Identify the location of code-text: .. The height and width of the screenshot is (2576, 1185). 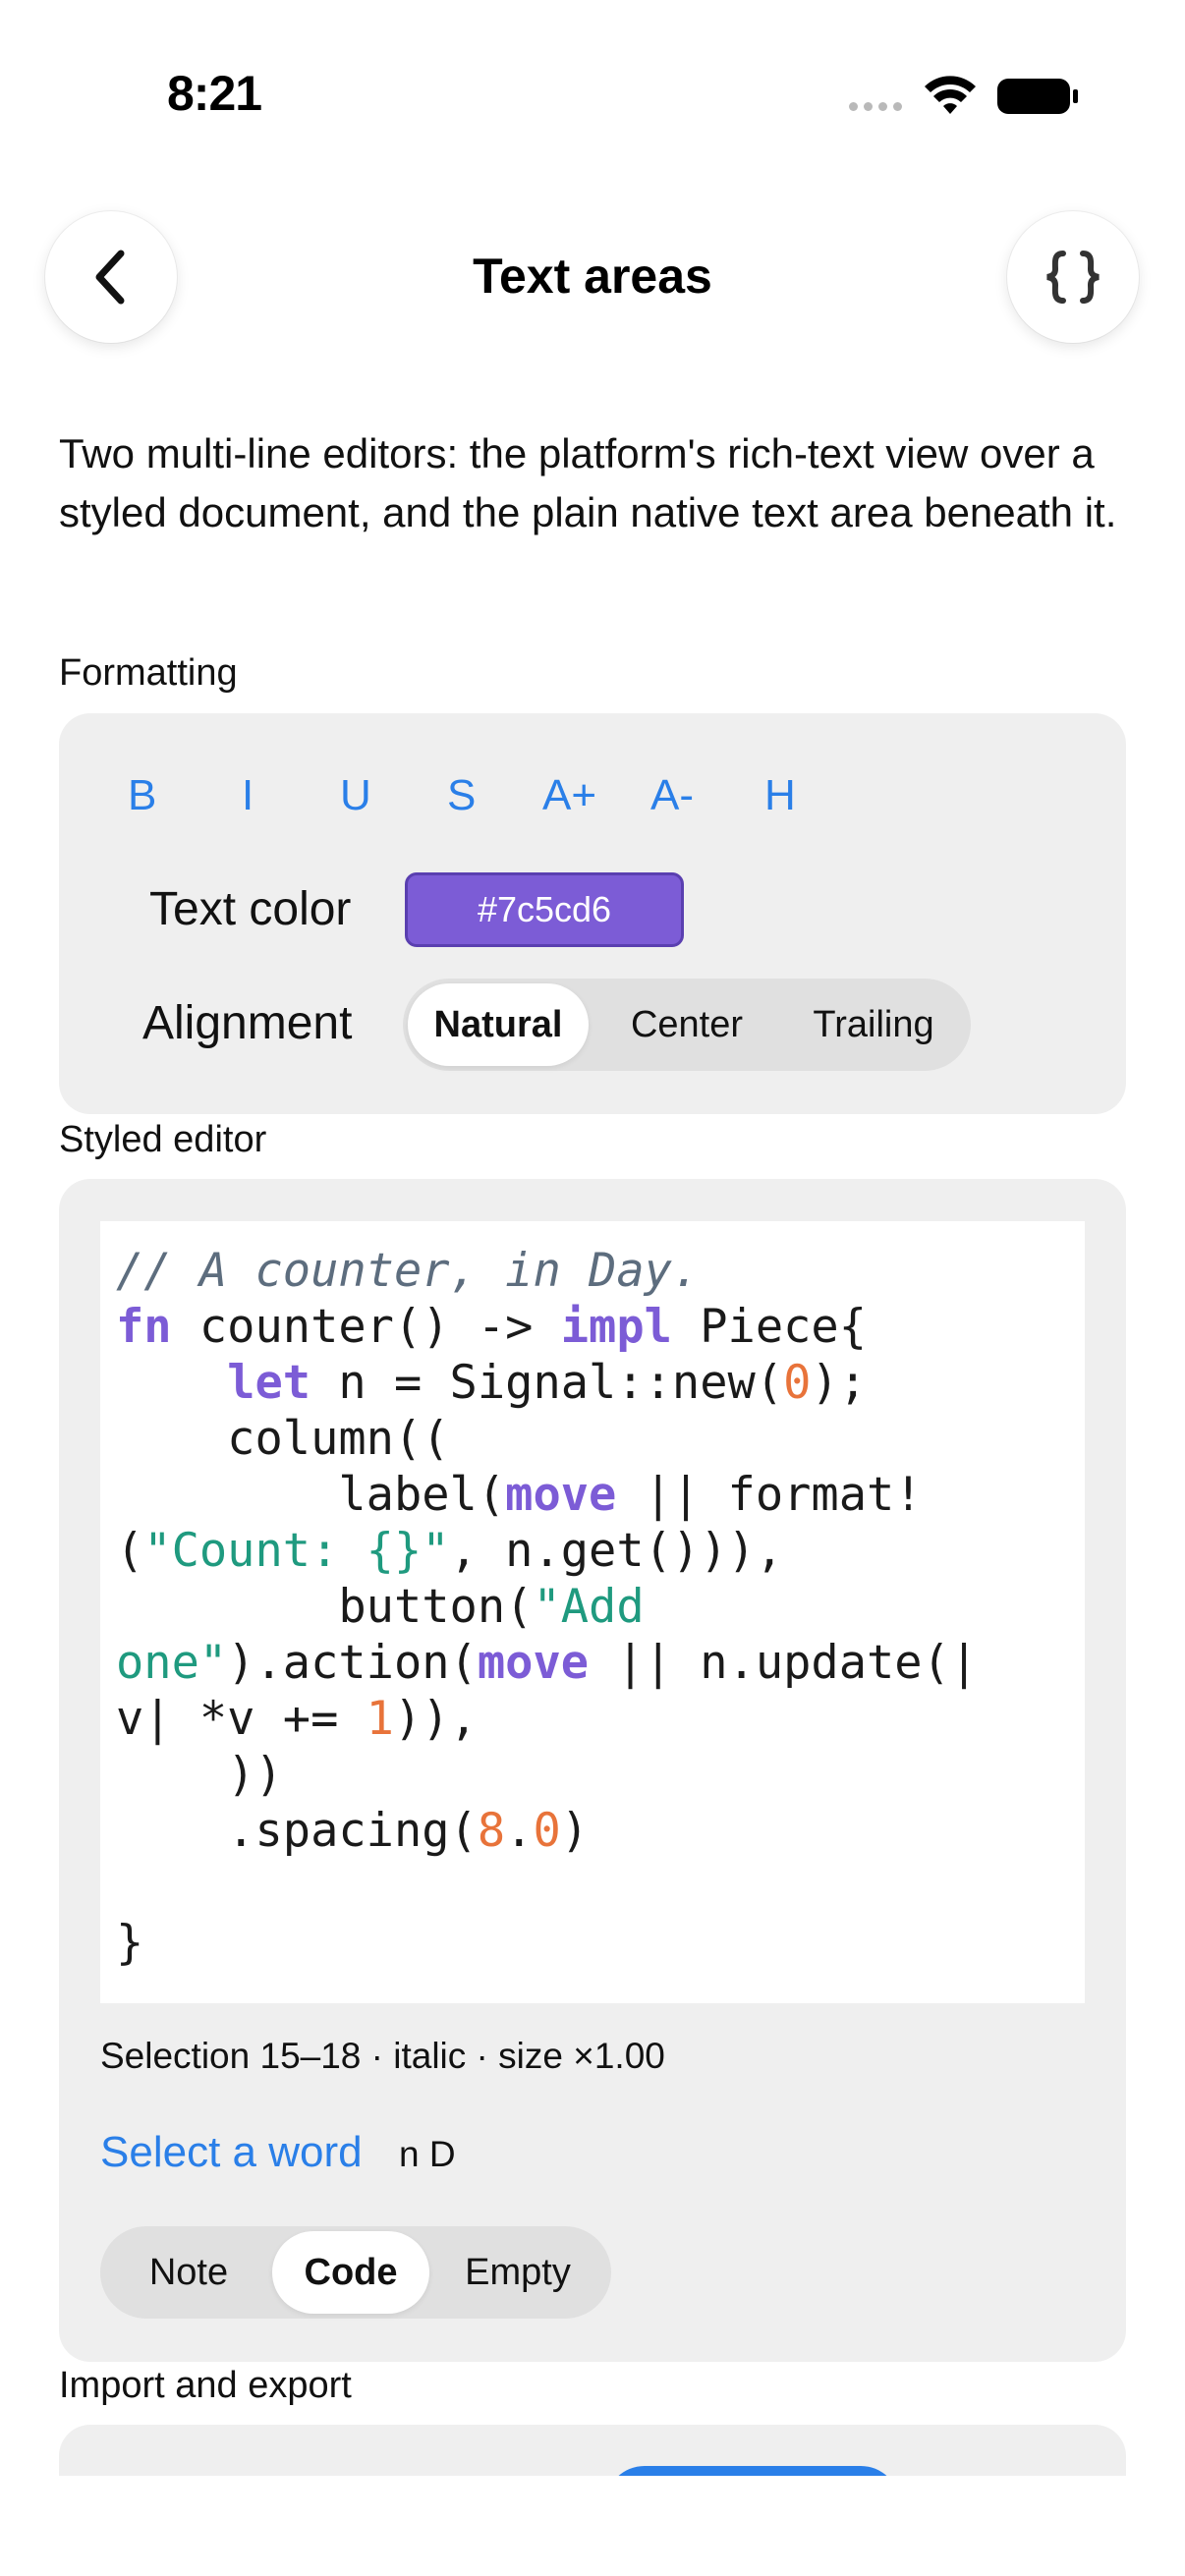
(519, 1831).